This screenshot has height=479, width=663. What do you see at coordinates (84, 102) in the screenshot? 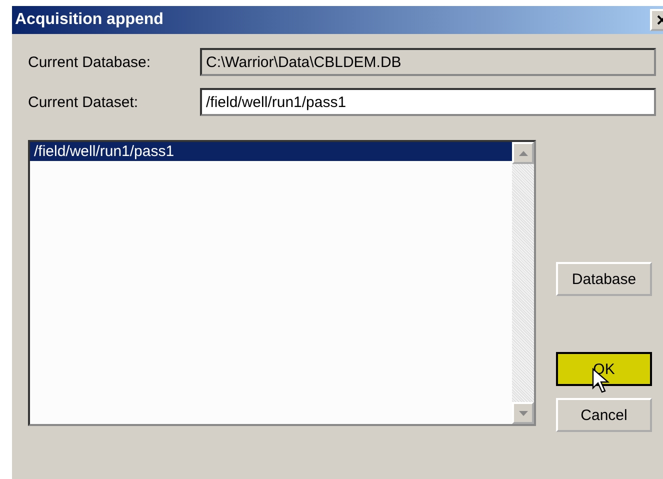
I see `field-label: Current Dataset:` at bounding box center [84, 102].